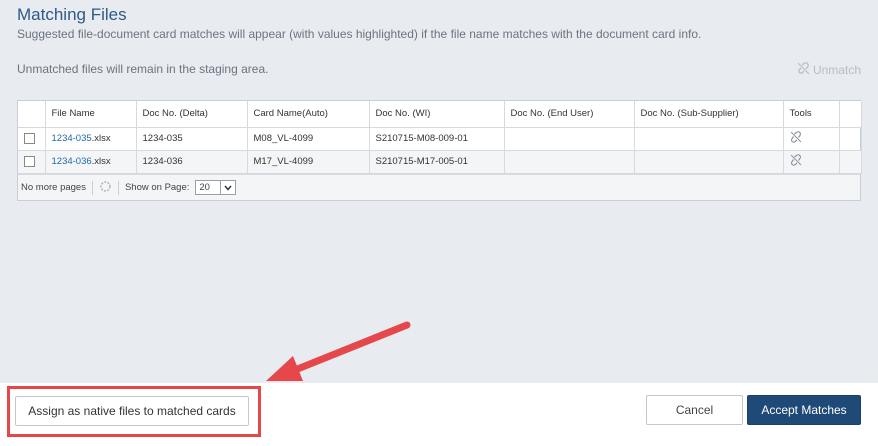  What do you see at coordinates (157, 187) in the screenshot?
I see `page-size-label: Show on Page:` at bounding box center [157, 187].